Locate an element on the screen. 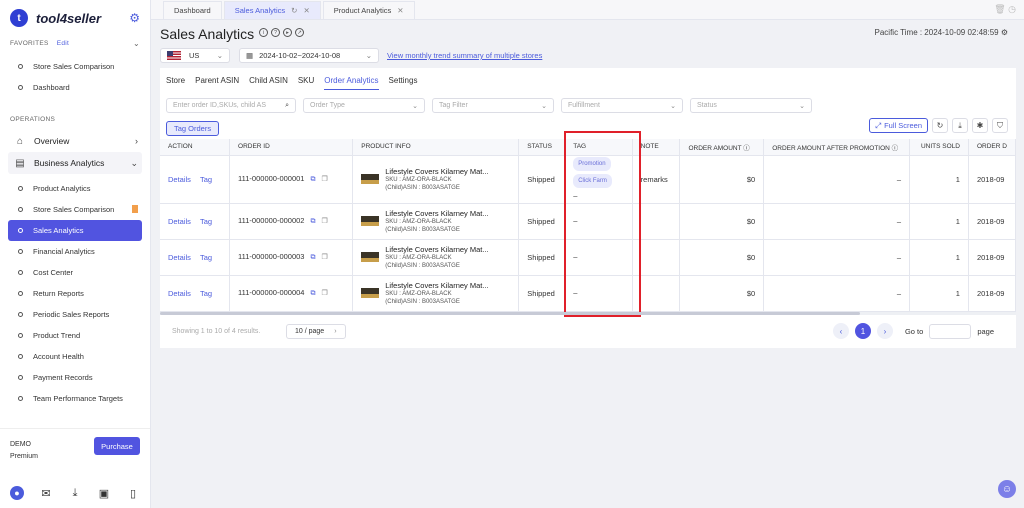  subtab-store: Store is located at coordinates (175, 83).